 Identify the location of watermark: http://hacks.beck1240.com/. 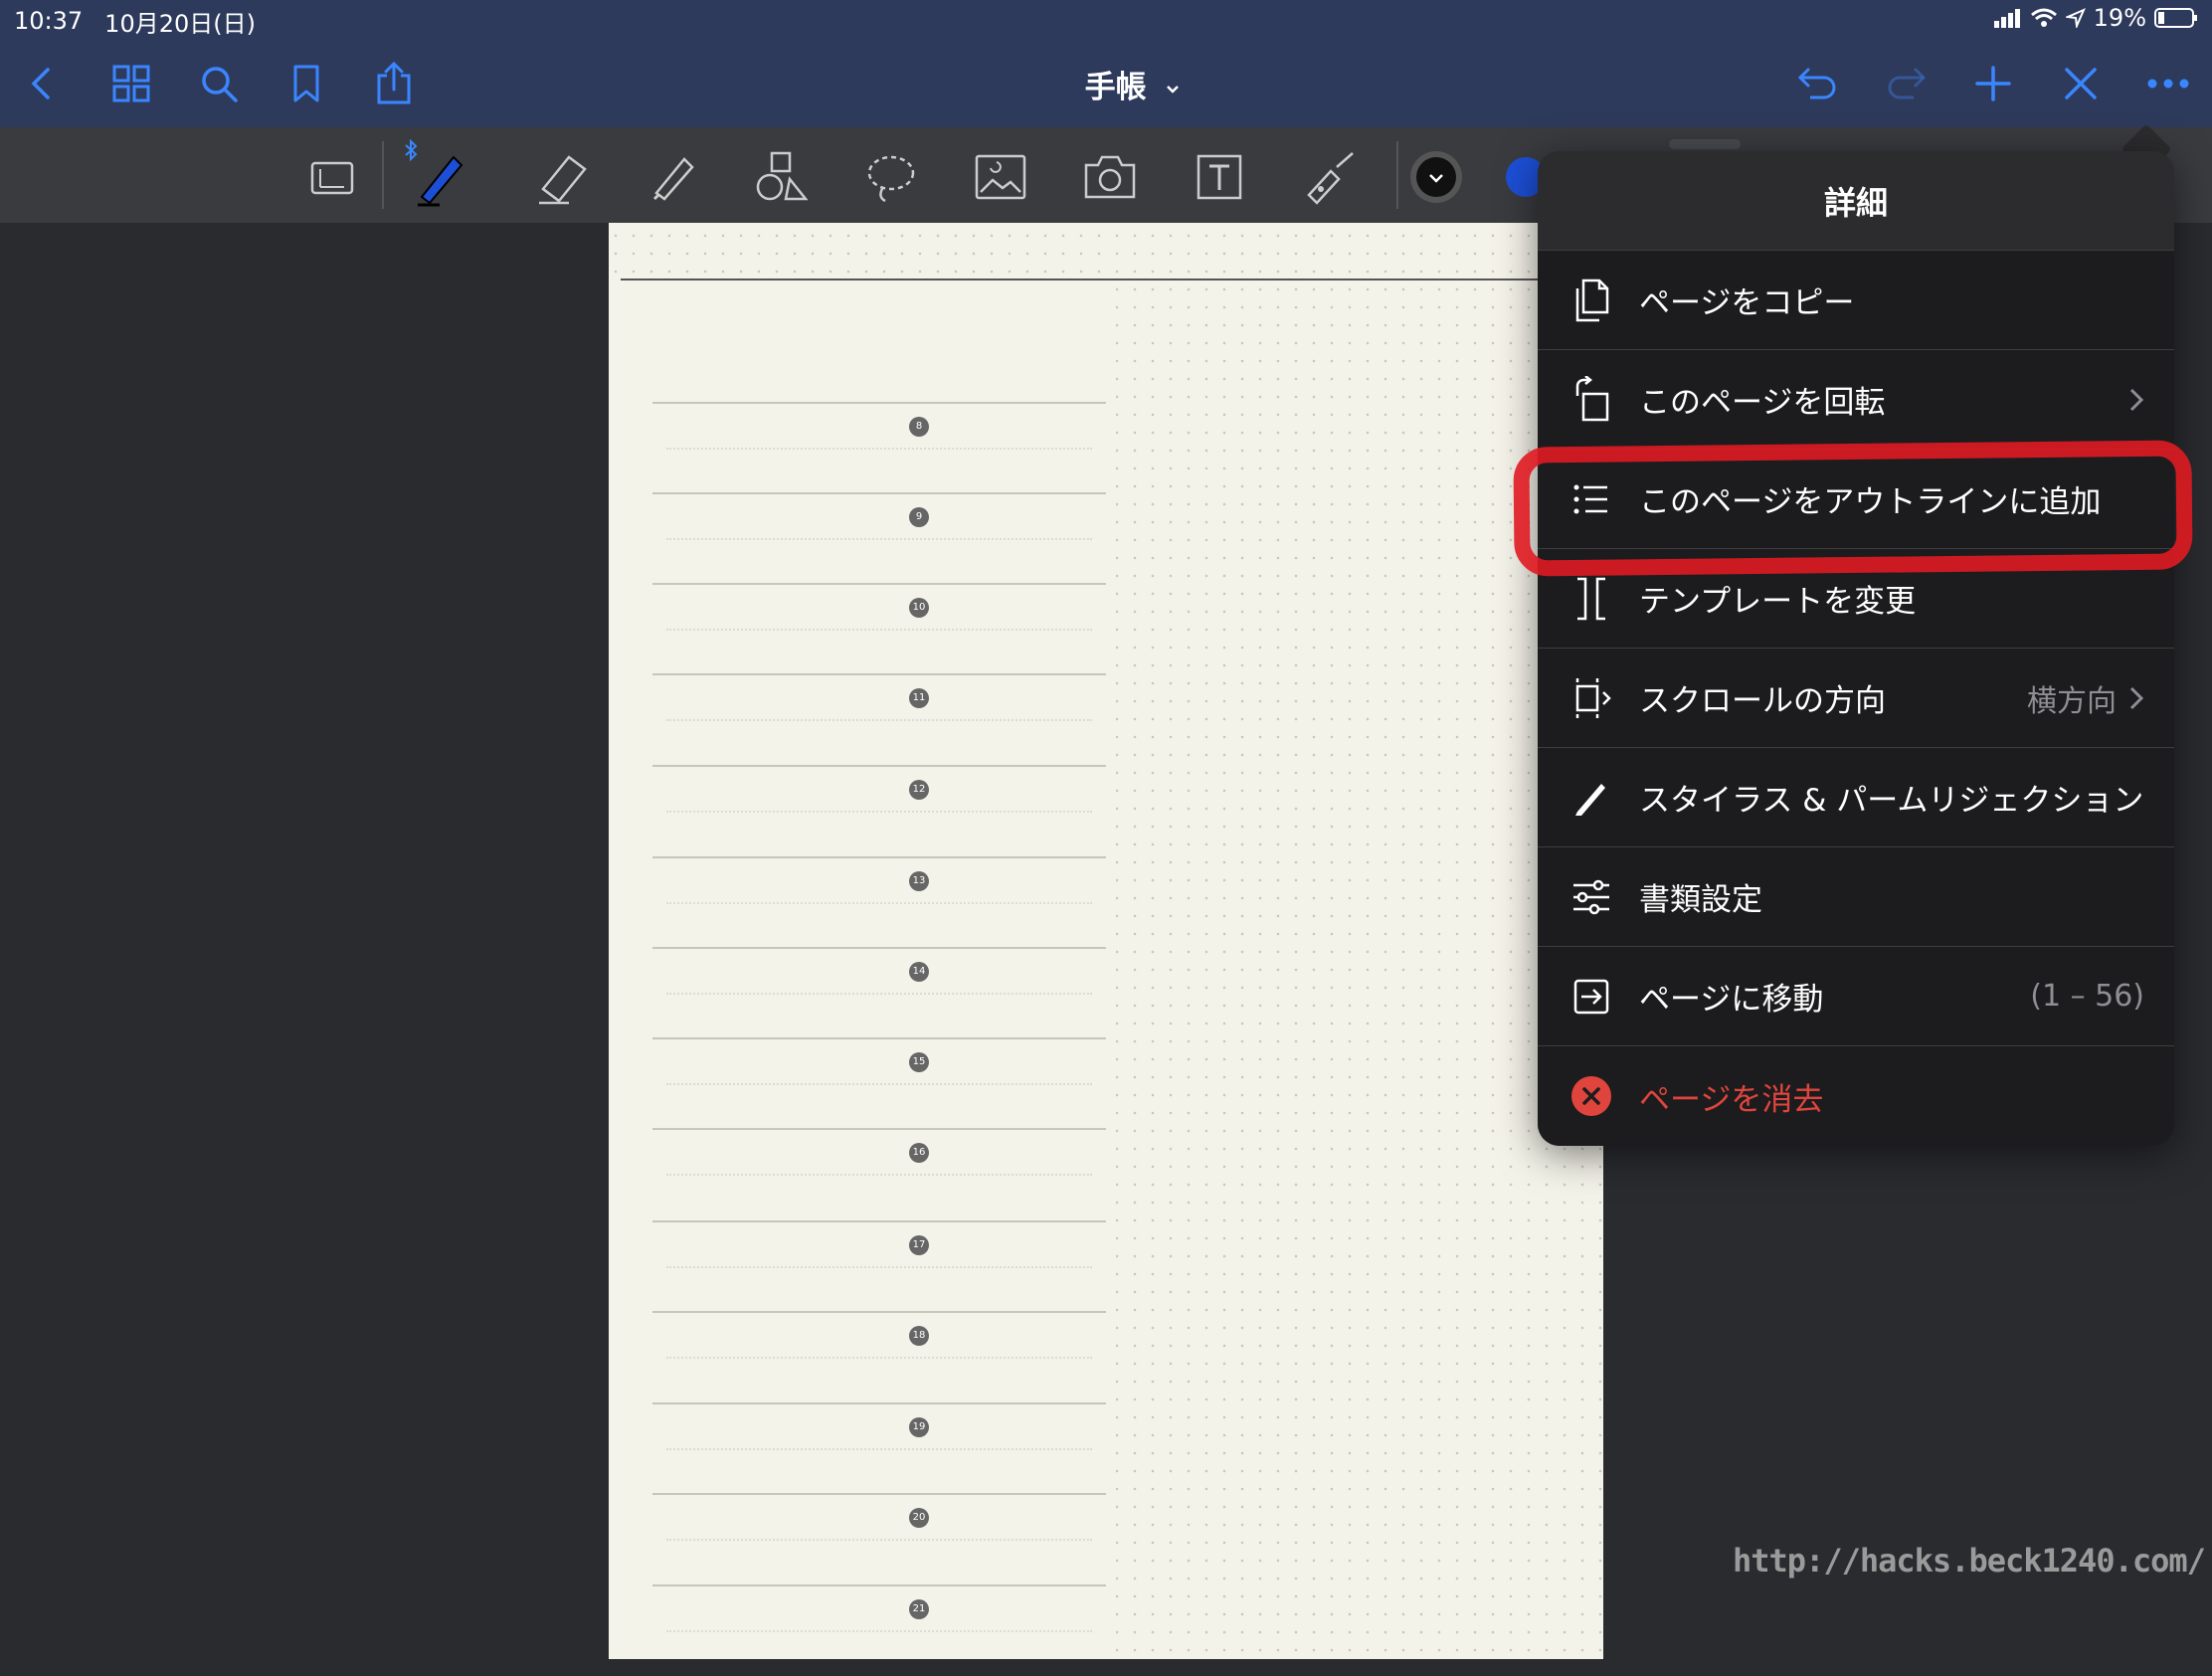
(1969, 1561).